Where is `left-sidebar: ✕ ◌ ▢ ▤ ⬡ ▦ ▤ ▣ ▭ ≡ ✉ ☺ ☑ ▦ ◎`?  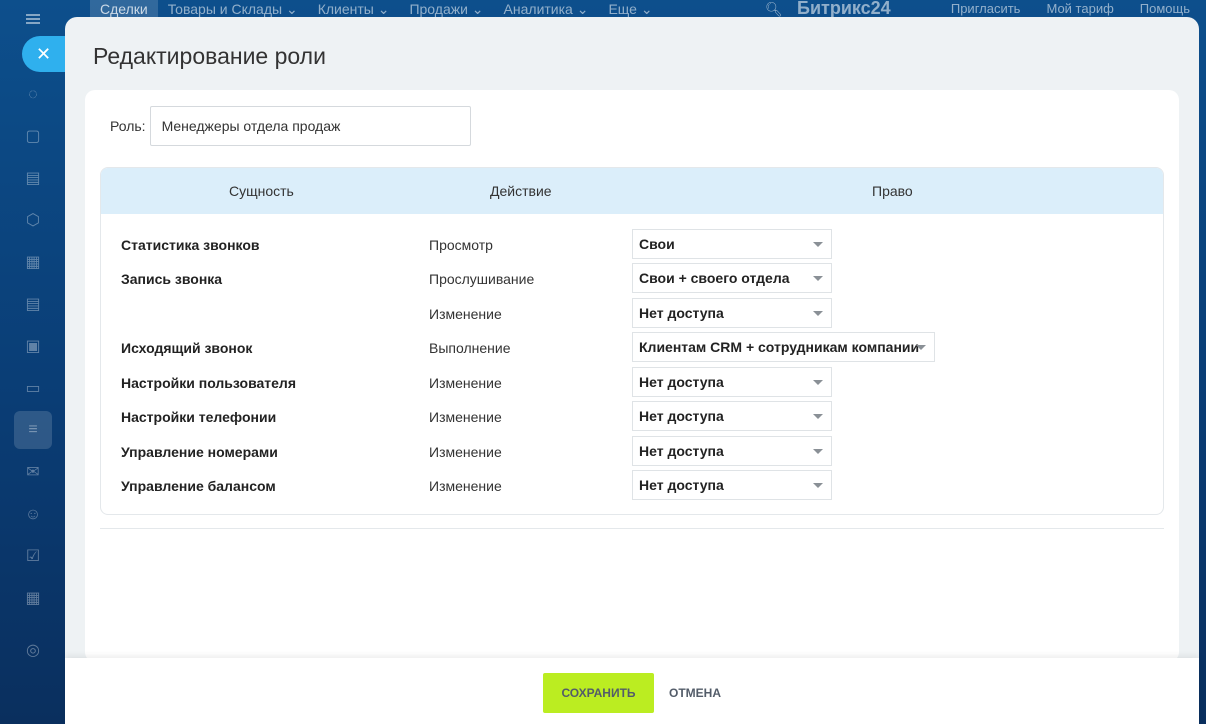
left-sidebar: ✕ ◌ ▢ ▤ ⬡ ▦ ▤ ▣ ▭ ≡ ✉ ☺ ☑ ▦ ◎ is located at coordinates (32, 362).